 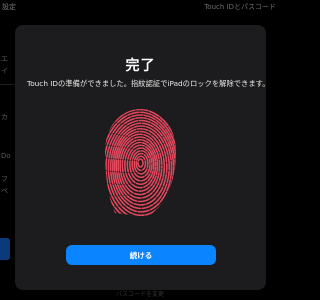 I want to click on modal-message: Touch IDの準備ができました。指紋認証でiPadのロックを解除できます。, so click(x=148, y=83).